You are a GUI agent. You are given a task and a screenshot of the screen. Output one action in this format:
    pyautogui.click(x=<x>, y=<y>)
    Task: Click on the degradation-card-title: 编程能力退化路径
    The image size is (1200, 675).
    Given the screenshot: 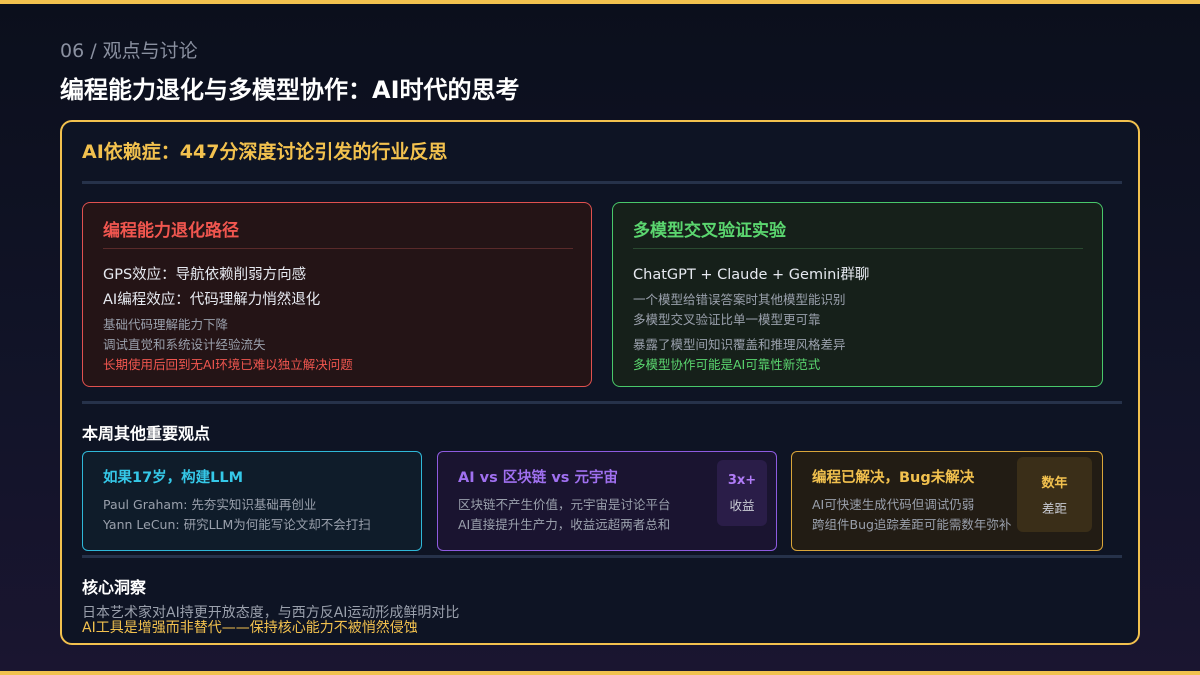 What is the action you would take?
    pyautogui.click(x=171, y=231)
    